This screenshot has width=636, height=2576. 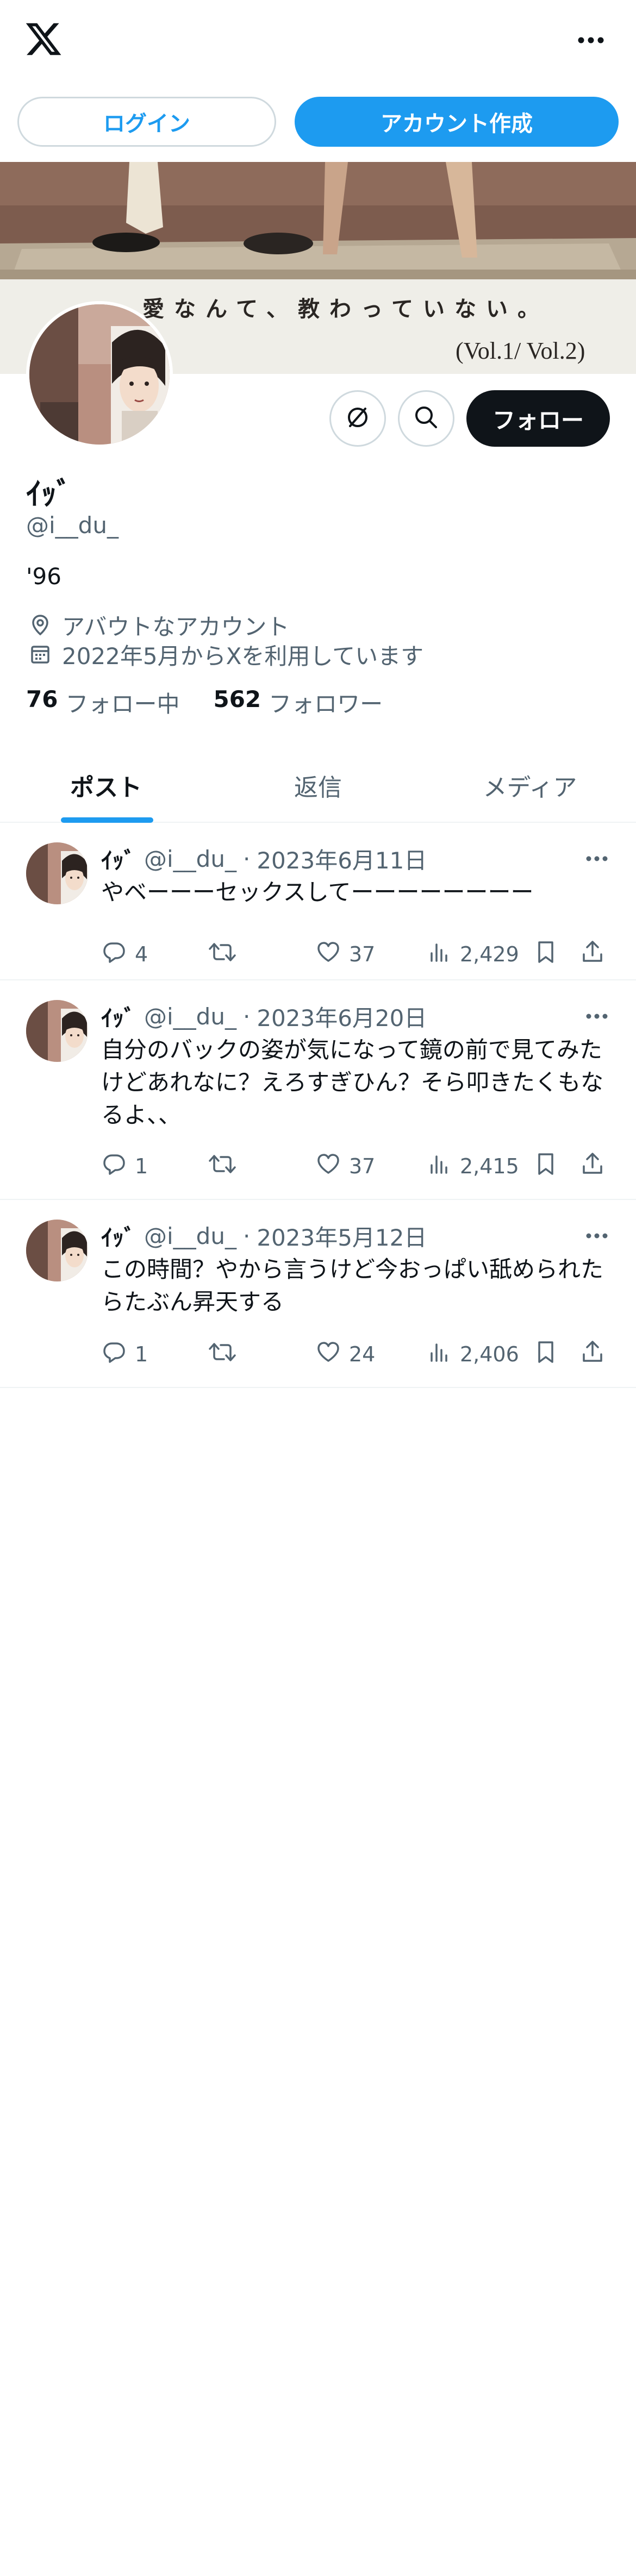 What do you see at coordinates (457, 122) in the screenshot?
I see `signup-button: アカウント作成` at bounding box center [457, 122].